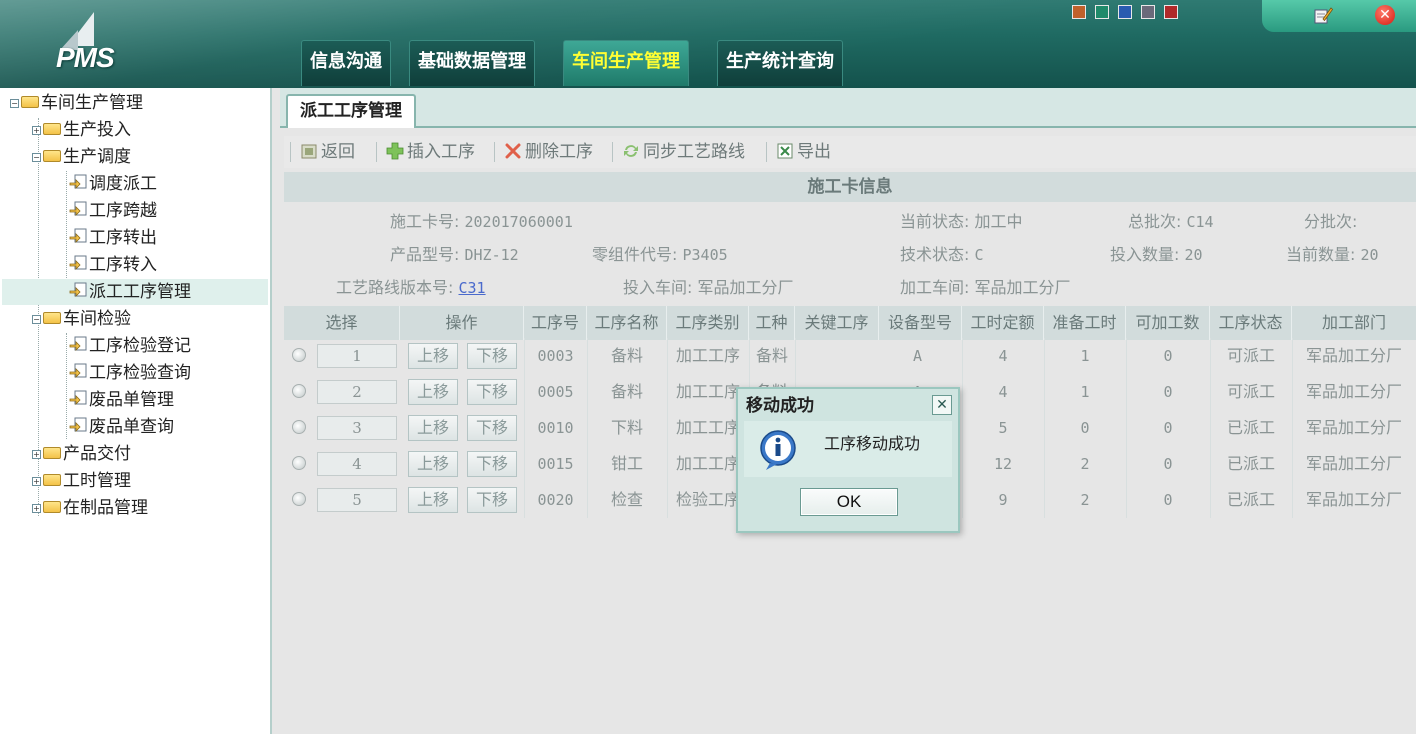 This screenshot has width=1416, height=734. I want to click on row-seq-box: 2, so click(357, 392).